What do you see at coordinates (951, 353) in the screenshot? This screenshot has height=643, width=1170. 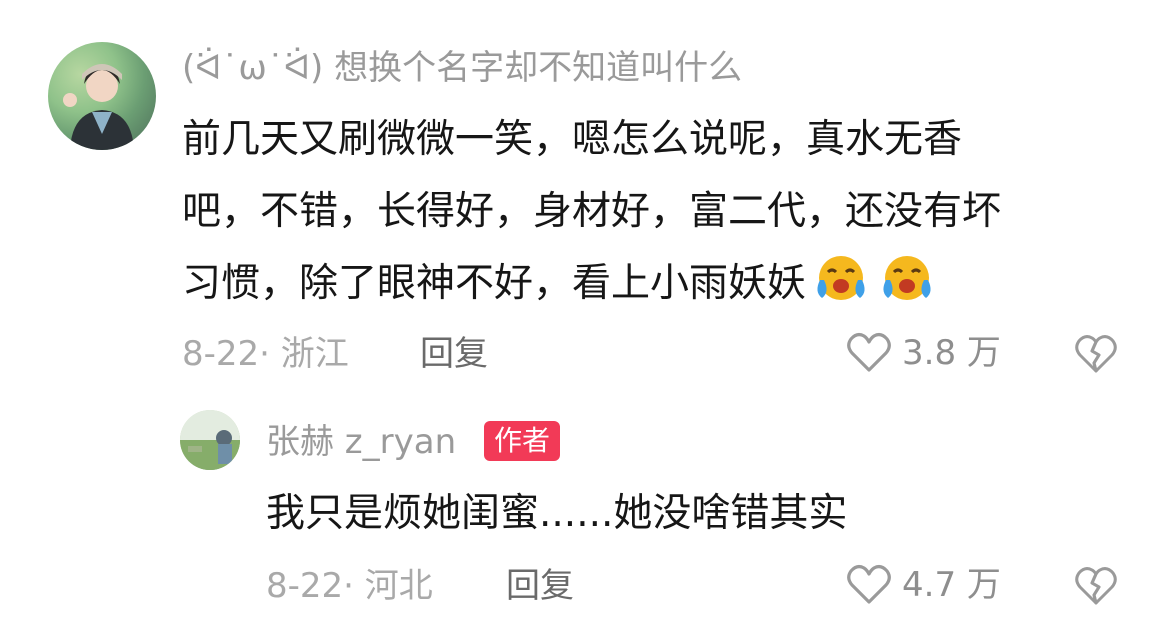 I see `like-count: 3.8 万` at bounding box center [951, 353].